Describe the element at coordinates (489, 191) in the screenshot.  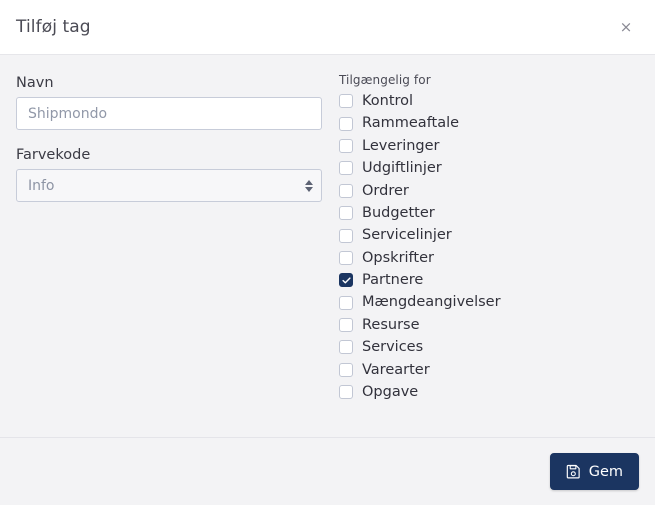
I see `checkbox-row-ordrer: Ordrer` at that location.